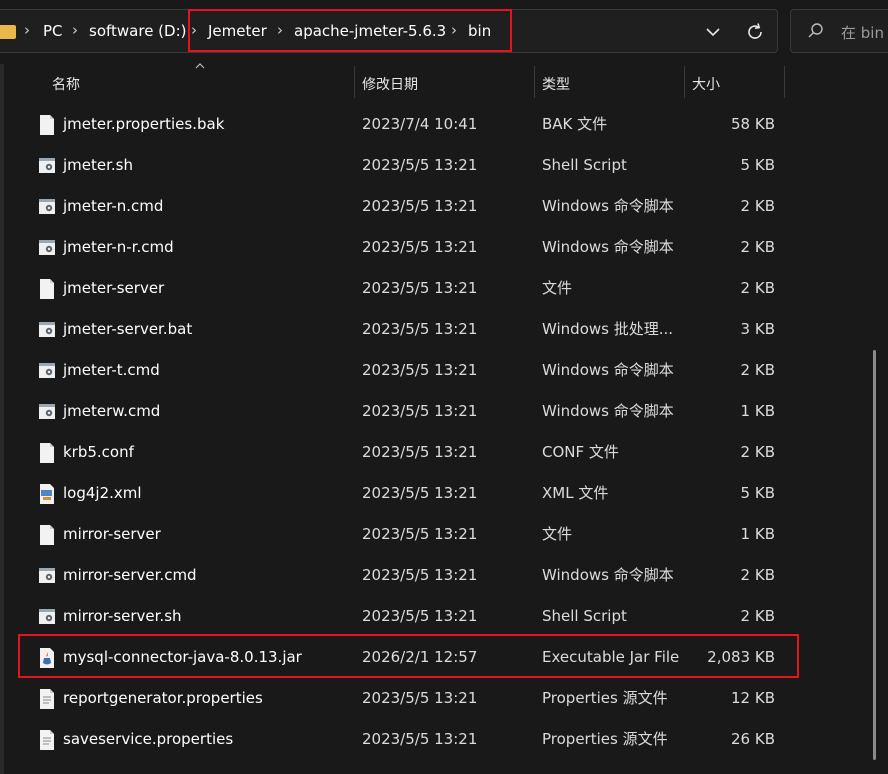 This screenshot has height=774, width=888. I want to click on file-name: reportgenerator.properties, so click(163, 698).